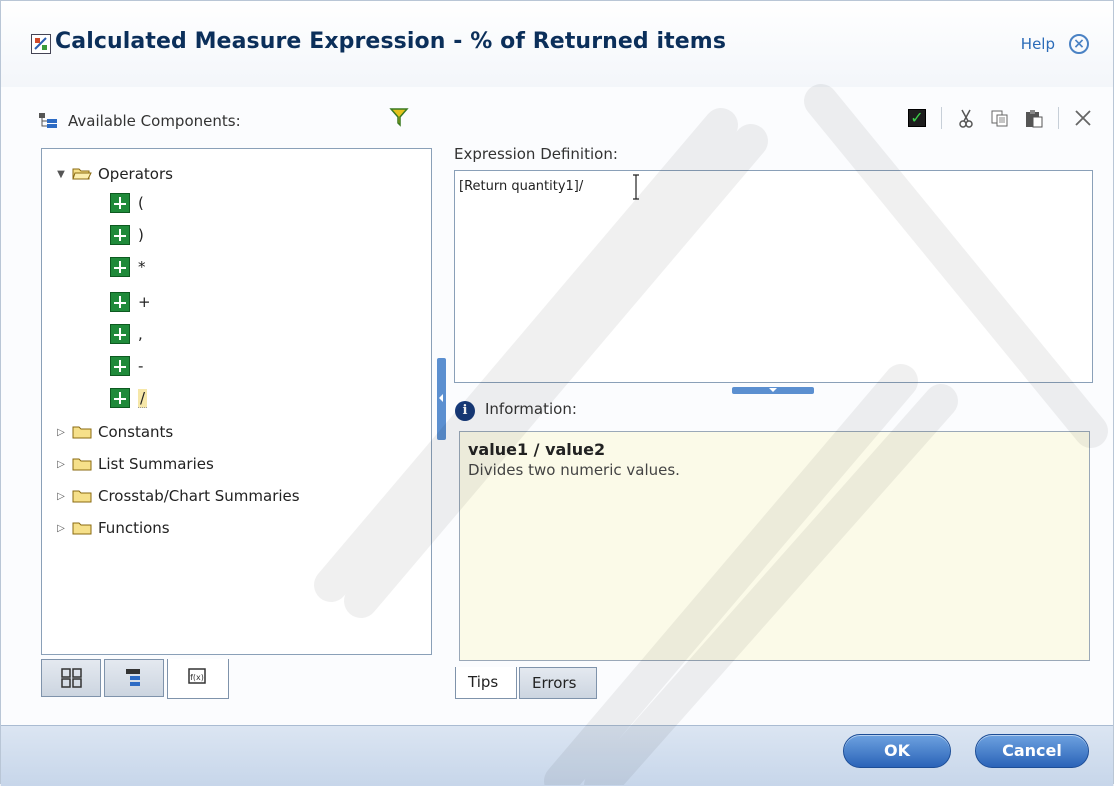 The width and height of the screenshot is (1114, 786). What do you see at coordinates (1079, 44) in the screenshot?
I see `close-icon: ×` at bounding box center [1079, 44].